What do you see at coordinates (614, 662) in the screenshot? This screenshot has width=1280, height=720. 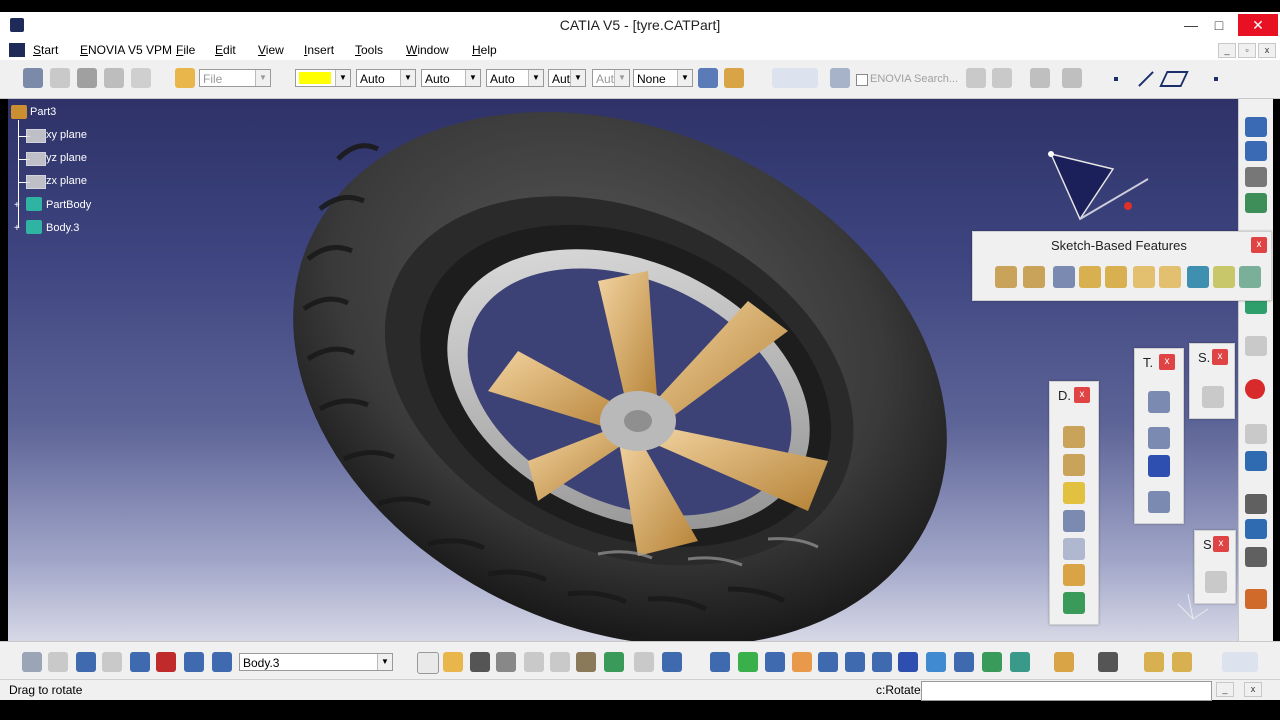 I see `undo-icon` at bounding box center [614, 662].